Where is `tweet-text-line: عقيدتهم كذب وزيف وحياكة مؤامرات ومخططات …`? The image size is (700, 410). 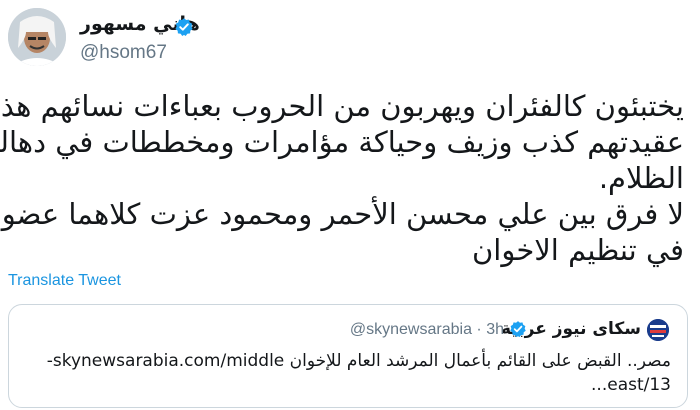 tweet-text-line: عقيدتهم كذب وزيف وحياكة مؤامرات ومخططات … is located at coordinates (342, 142).